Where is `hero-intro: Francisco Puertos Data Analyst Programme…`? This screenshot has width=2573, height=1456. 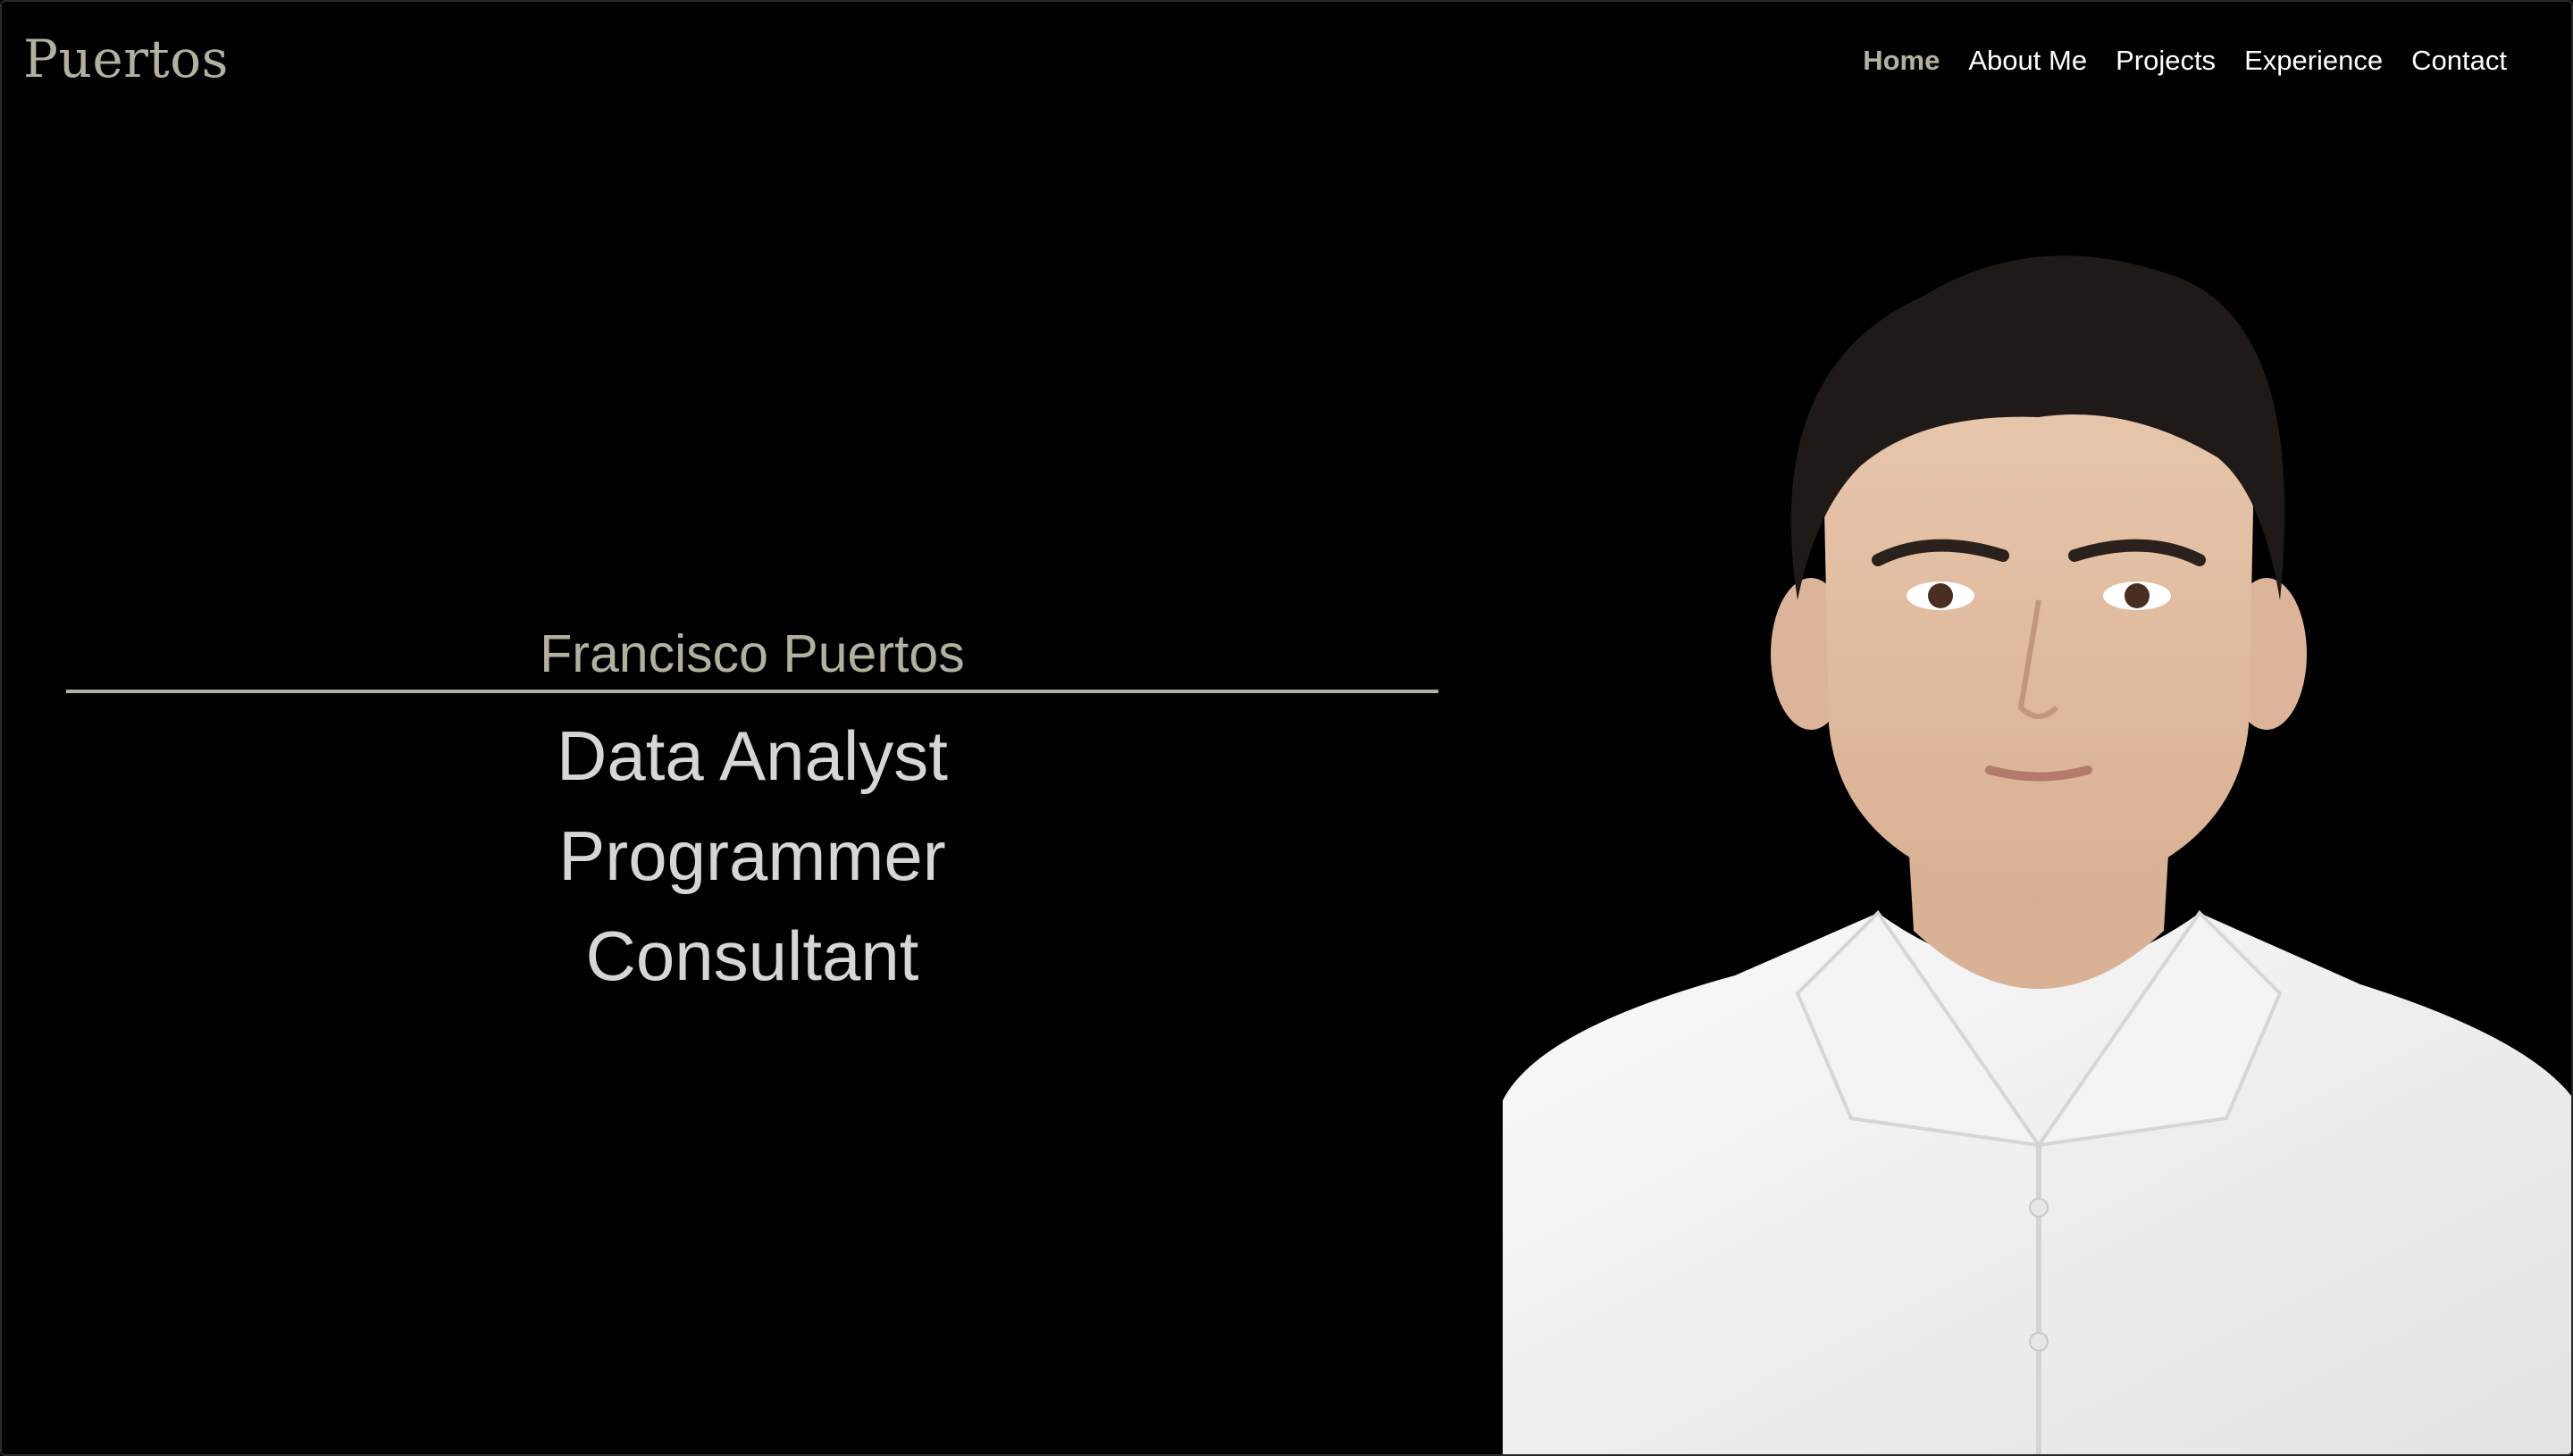 hero-intro: Francisco Puertos Data Analyst Programme… is located at coordinates (752, 812).